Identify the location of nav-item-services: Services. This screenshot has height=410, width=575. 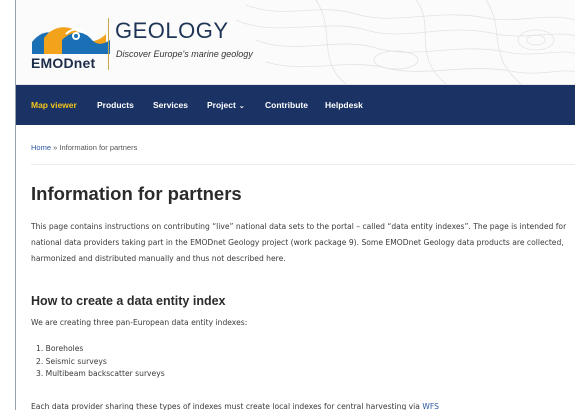
(170, 105).